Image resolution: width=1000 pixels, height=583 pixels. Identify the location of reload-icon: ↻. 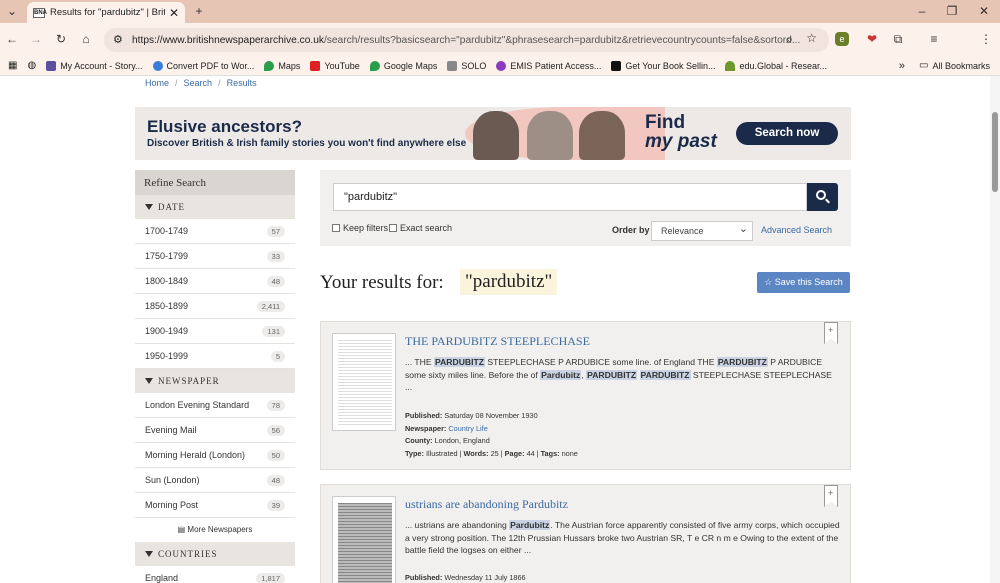
(61, 39).